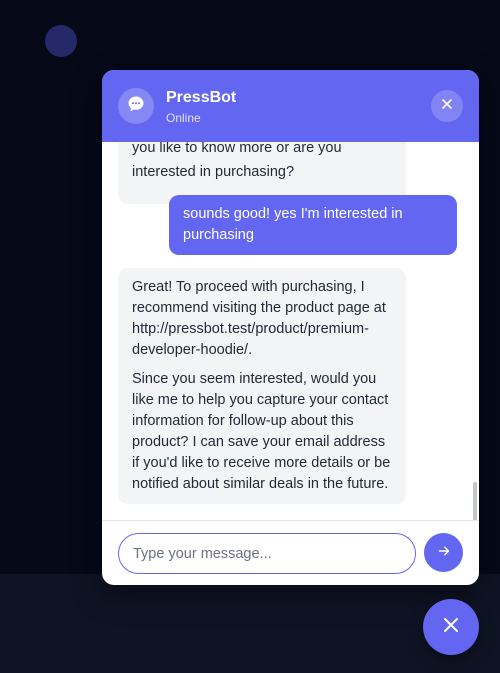  I want to click on chat-status: Online, so click(183, 118).